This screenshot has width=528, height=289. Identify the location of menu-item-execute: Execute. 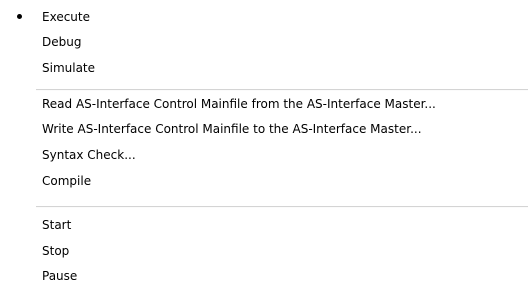
(264, 17).